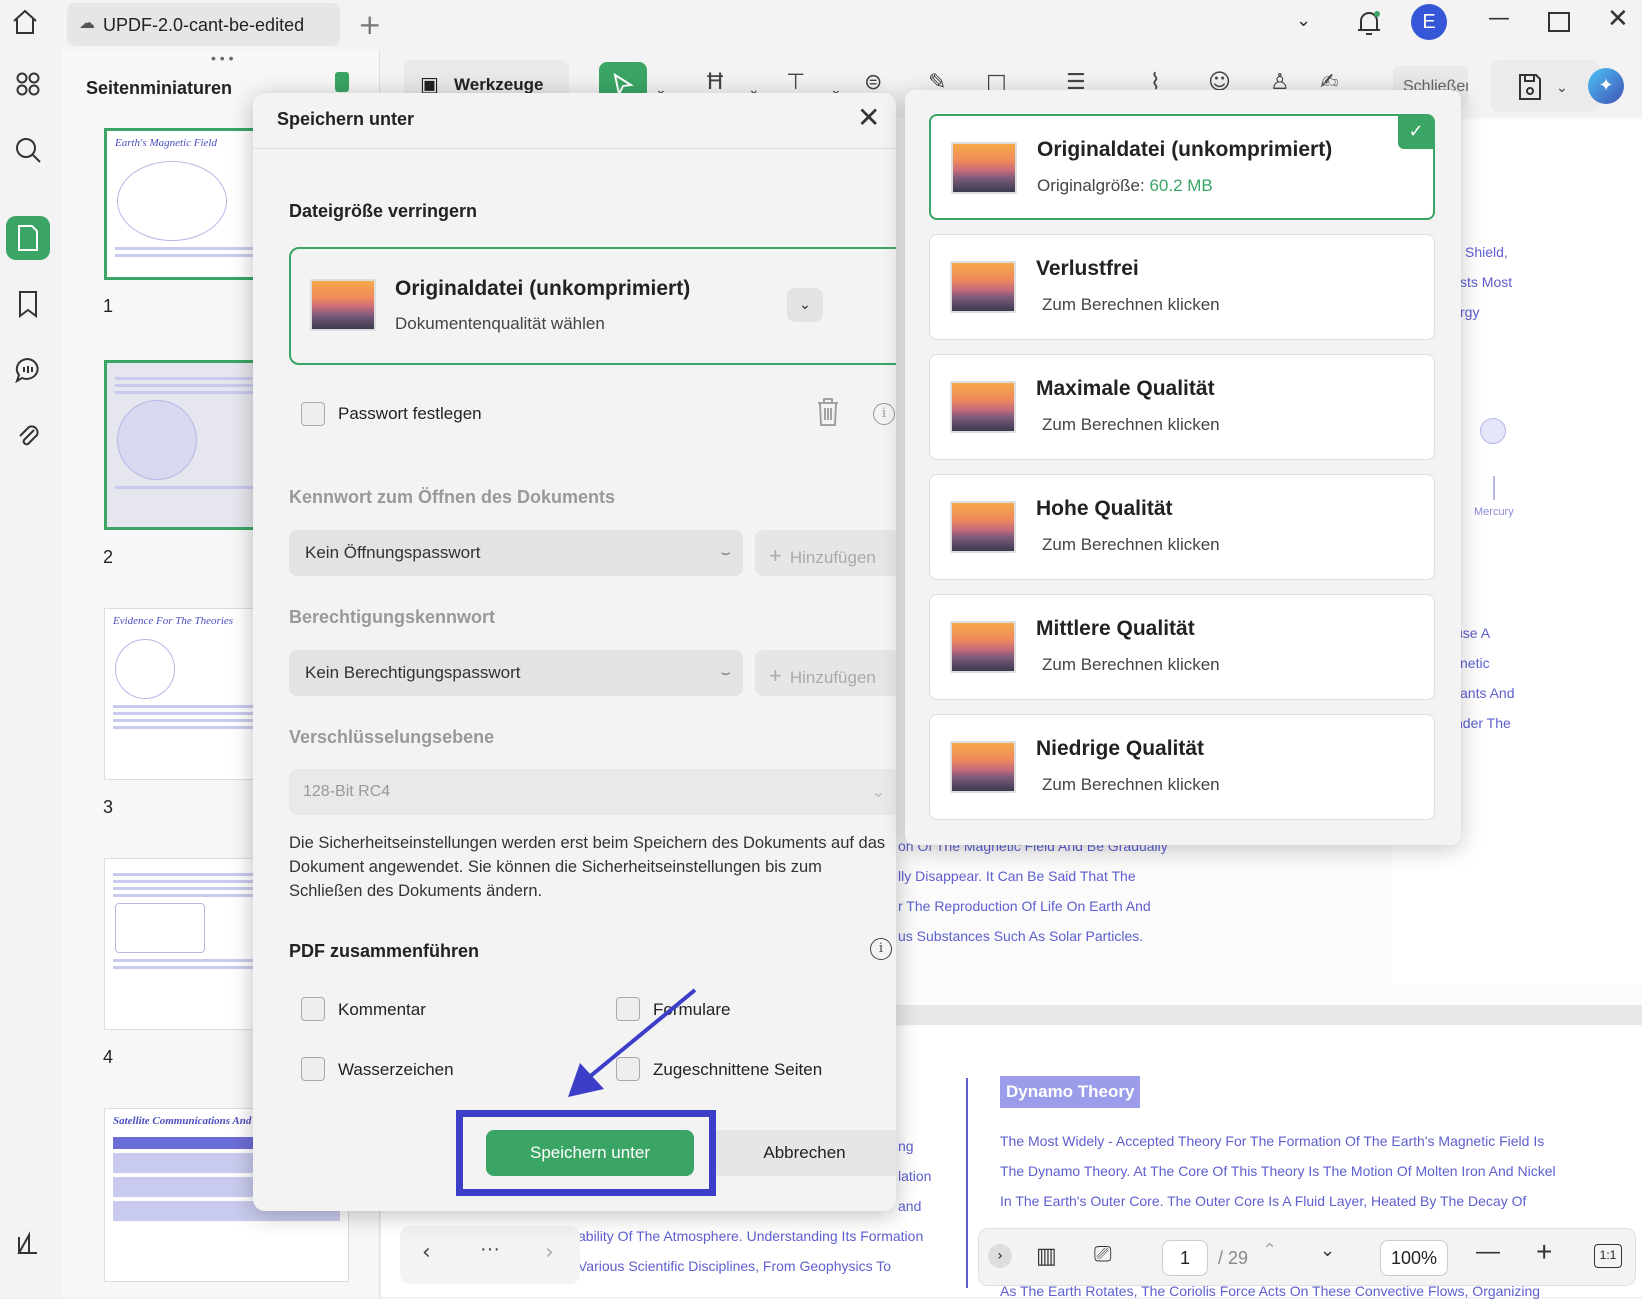 This screenshot has width=1642, height=1299. What do you see at coordinates (1233, 1258) in the screenshot?
I see `page-total: / 29` at bounding box center [1233, 1258].